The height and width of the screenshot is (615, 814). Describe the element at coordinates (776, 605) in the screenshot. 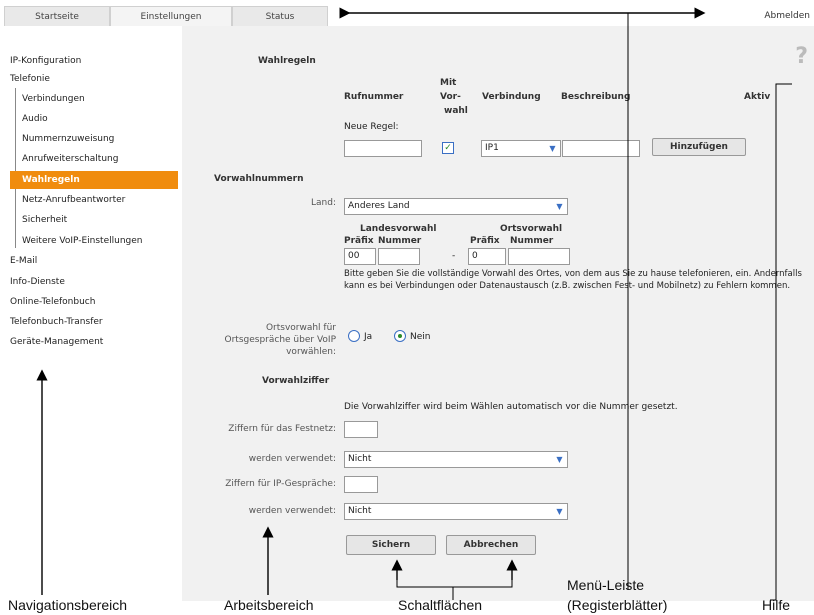

I see `caption-help: Hilfe` at that location.